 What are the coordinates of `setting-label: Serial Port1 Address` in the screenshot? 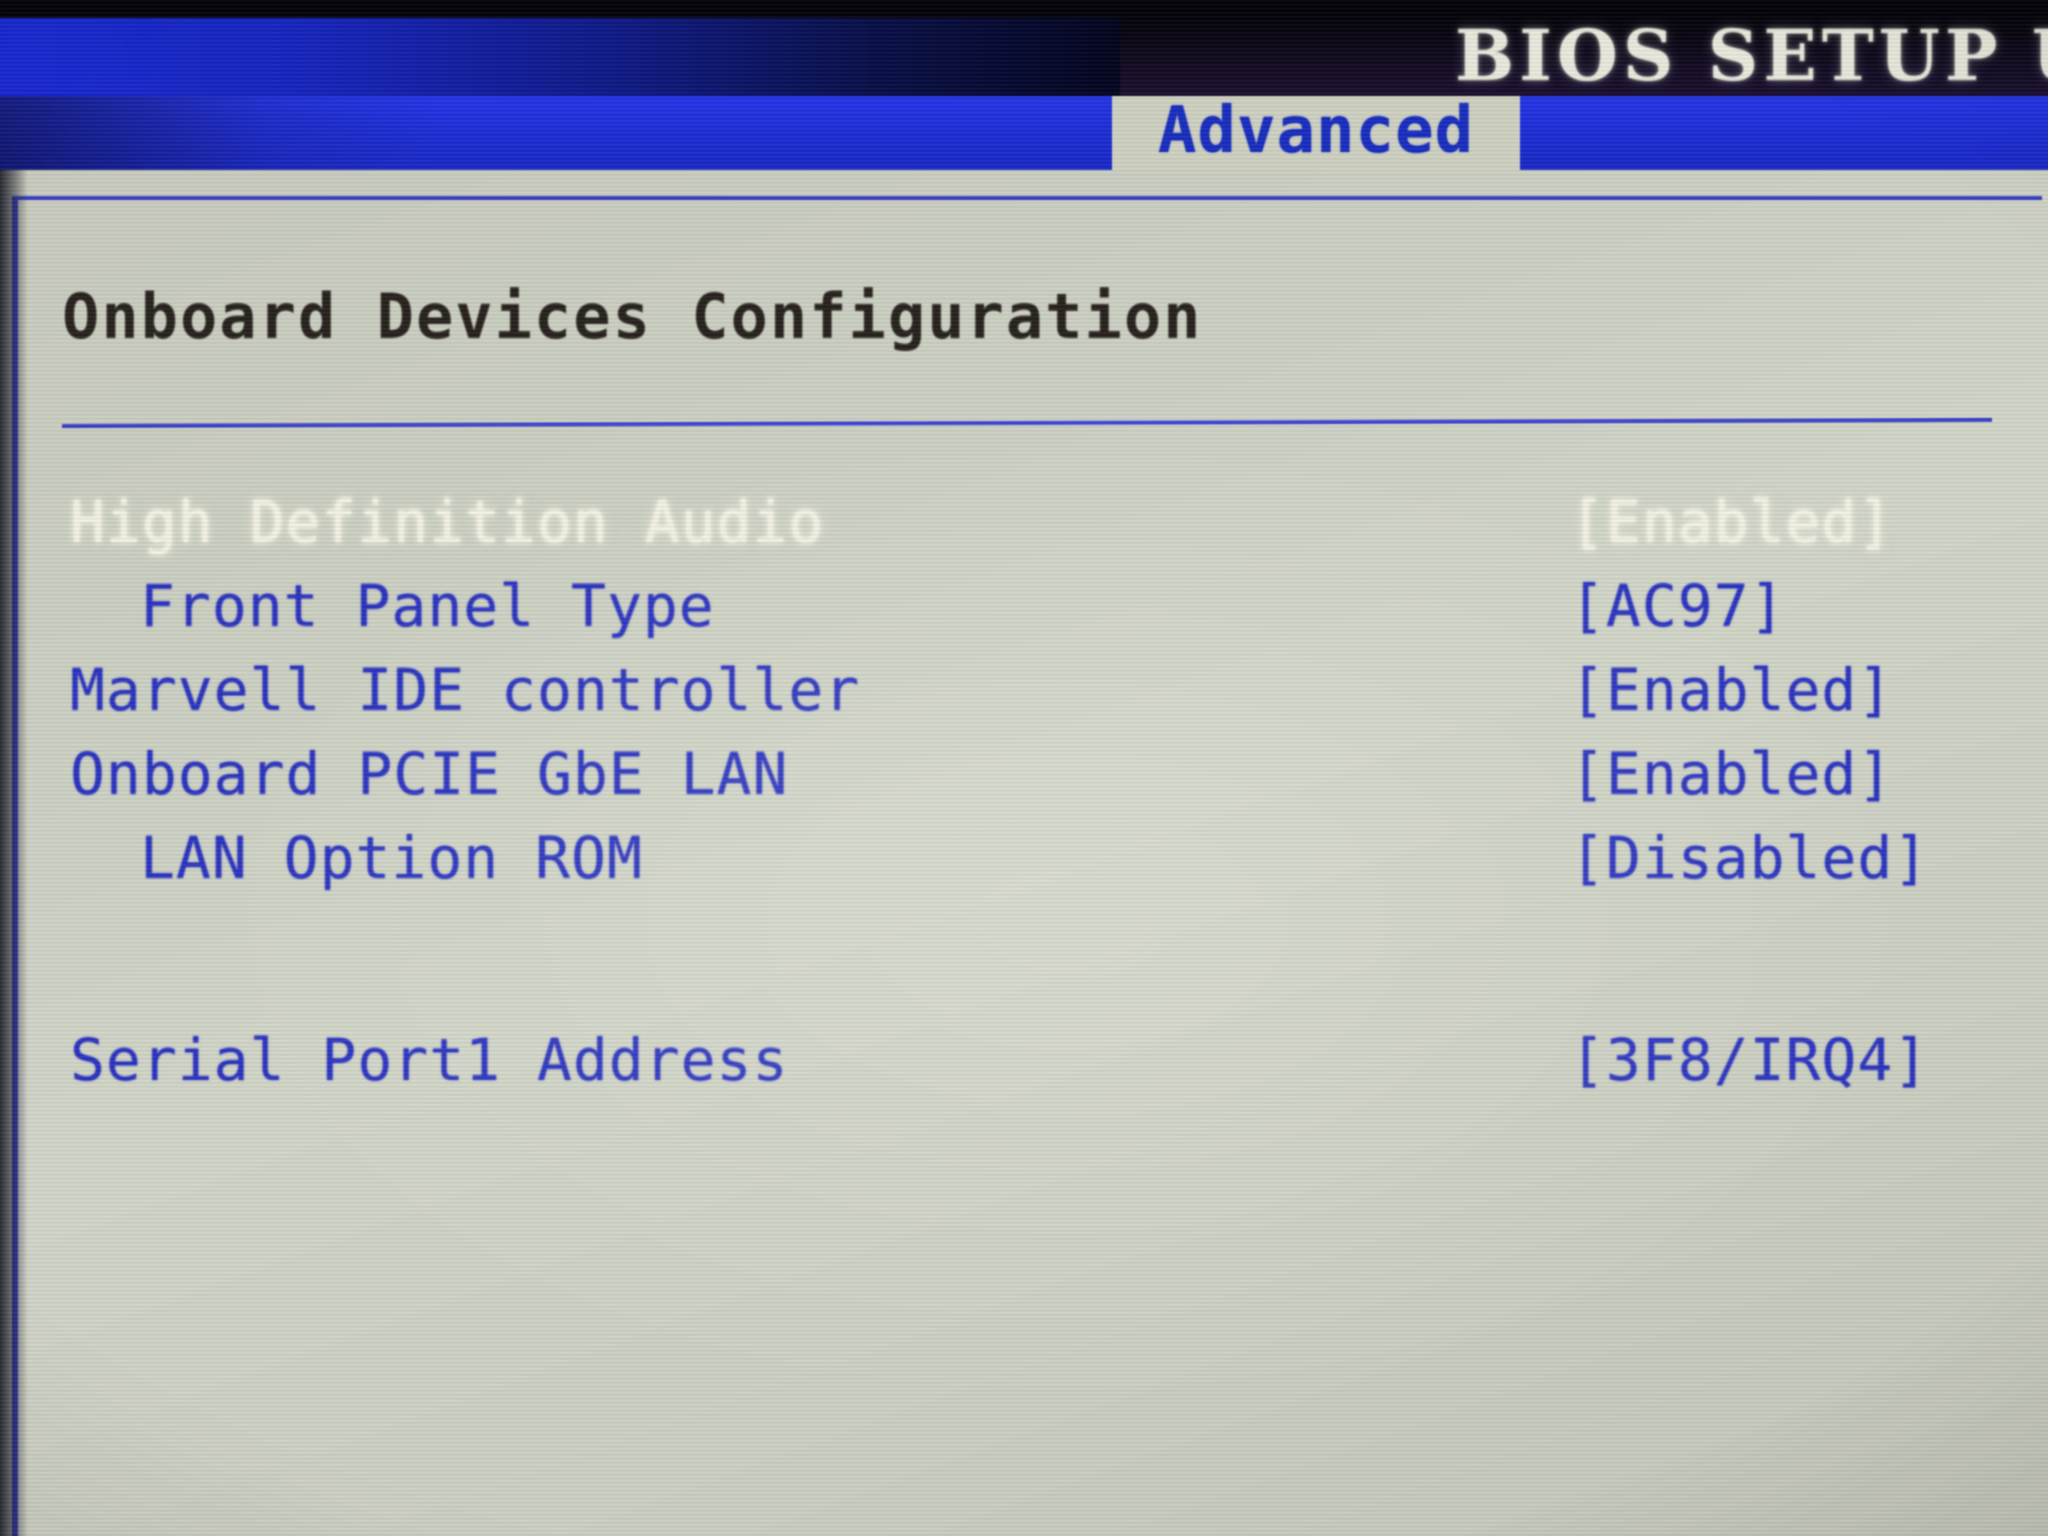 It's located at (429, 1060).